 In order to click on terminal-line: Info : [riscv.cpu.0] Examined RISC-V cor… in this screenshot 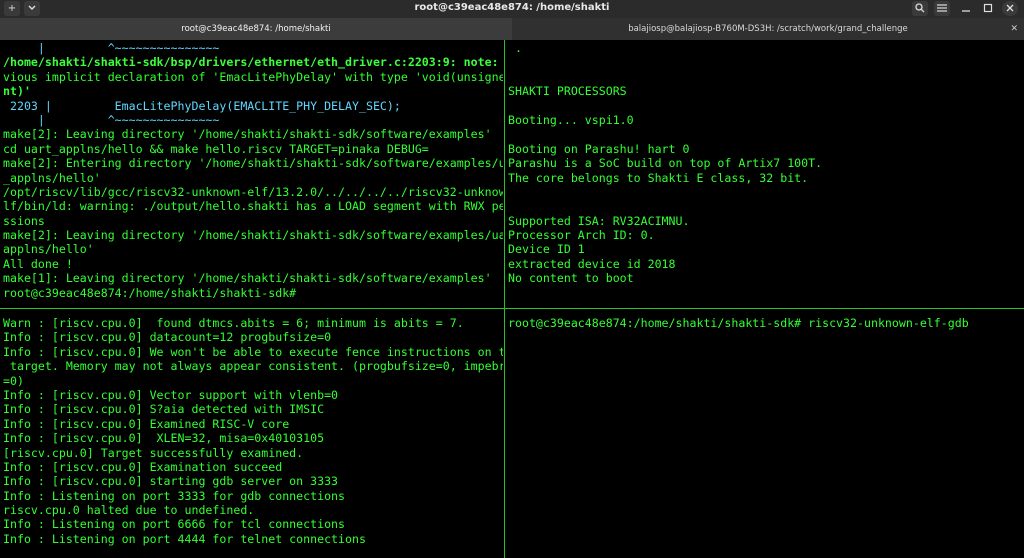, I will do `click(146, 423)`.